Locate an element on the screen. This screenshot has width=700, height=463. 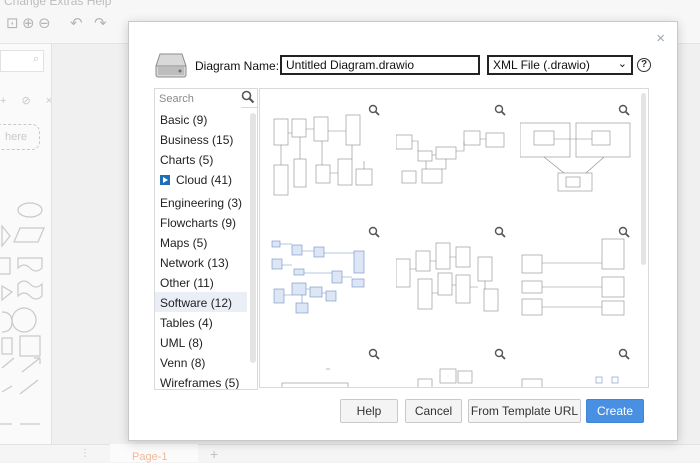
category-wireframes: Wireframes (5) is located at coordinates (201, 380).